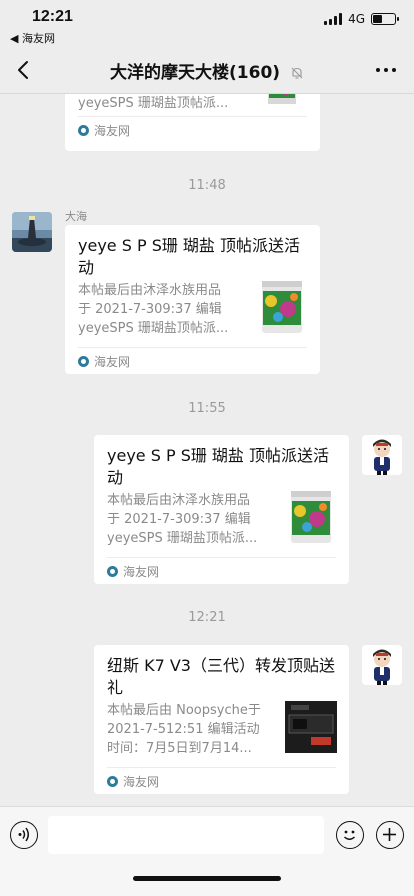  What do you see at coordinates (207, 408) in the screenshot?
I see `timestamp: 11:55` at bounding box center [207, 408].